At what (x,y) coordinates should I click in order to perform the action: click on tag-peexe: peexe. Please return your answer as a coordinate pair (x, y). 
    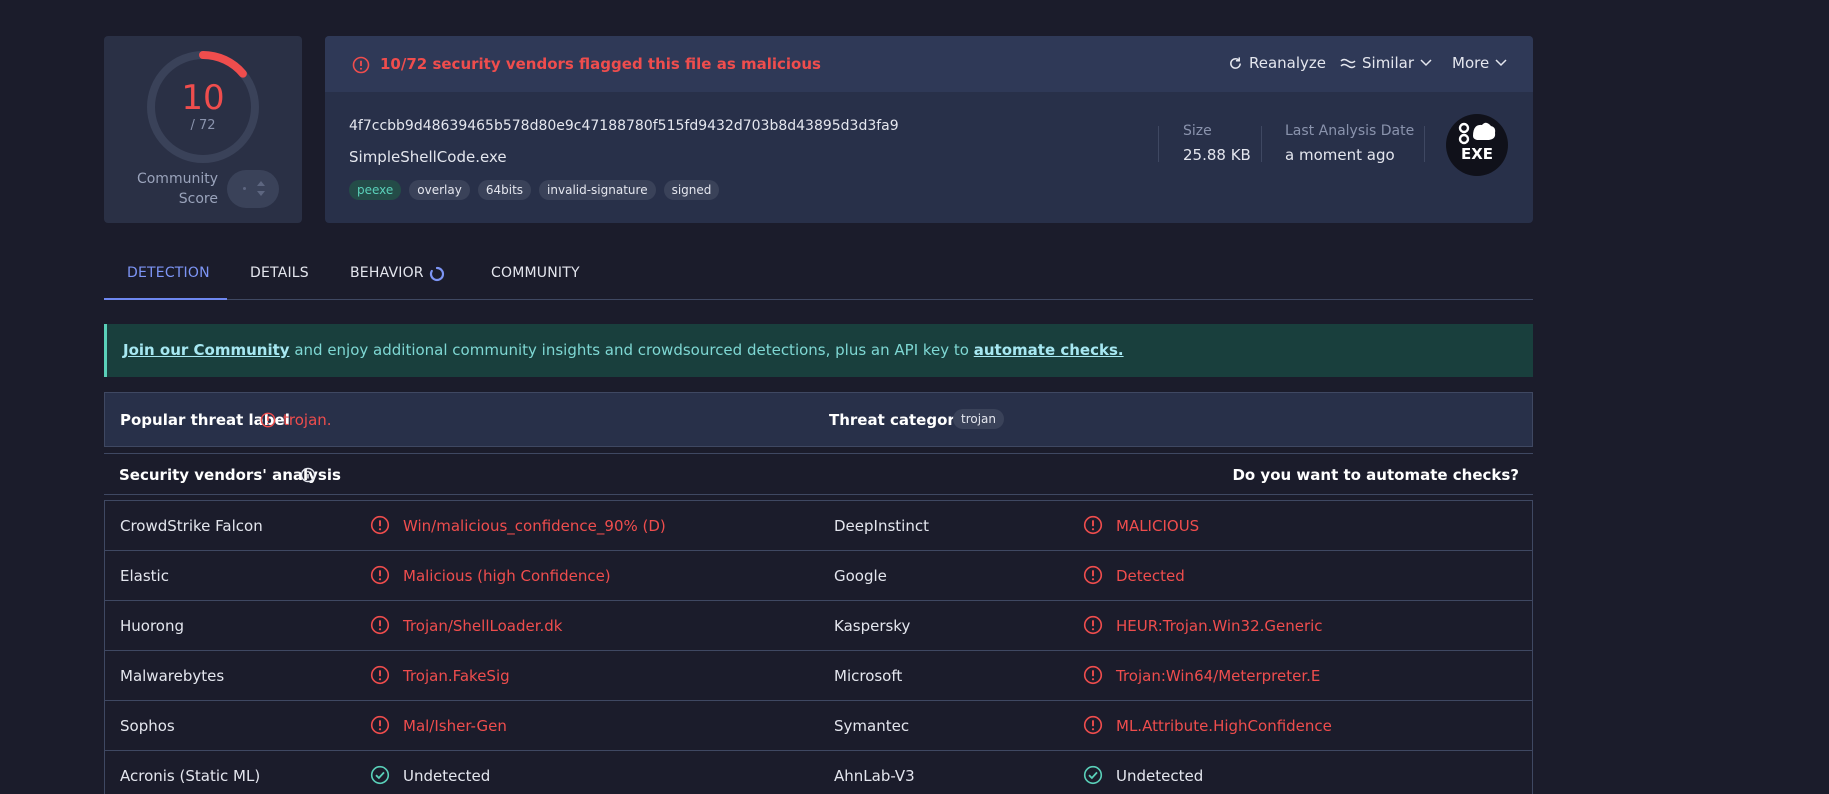
    Looking at the image, I should click on (375, 190).